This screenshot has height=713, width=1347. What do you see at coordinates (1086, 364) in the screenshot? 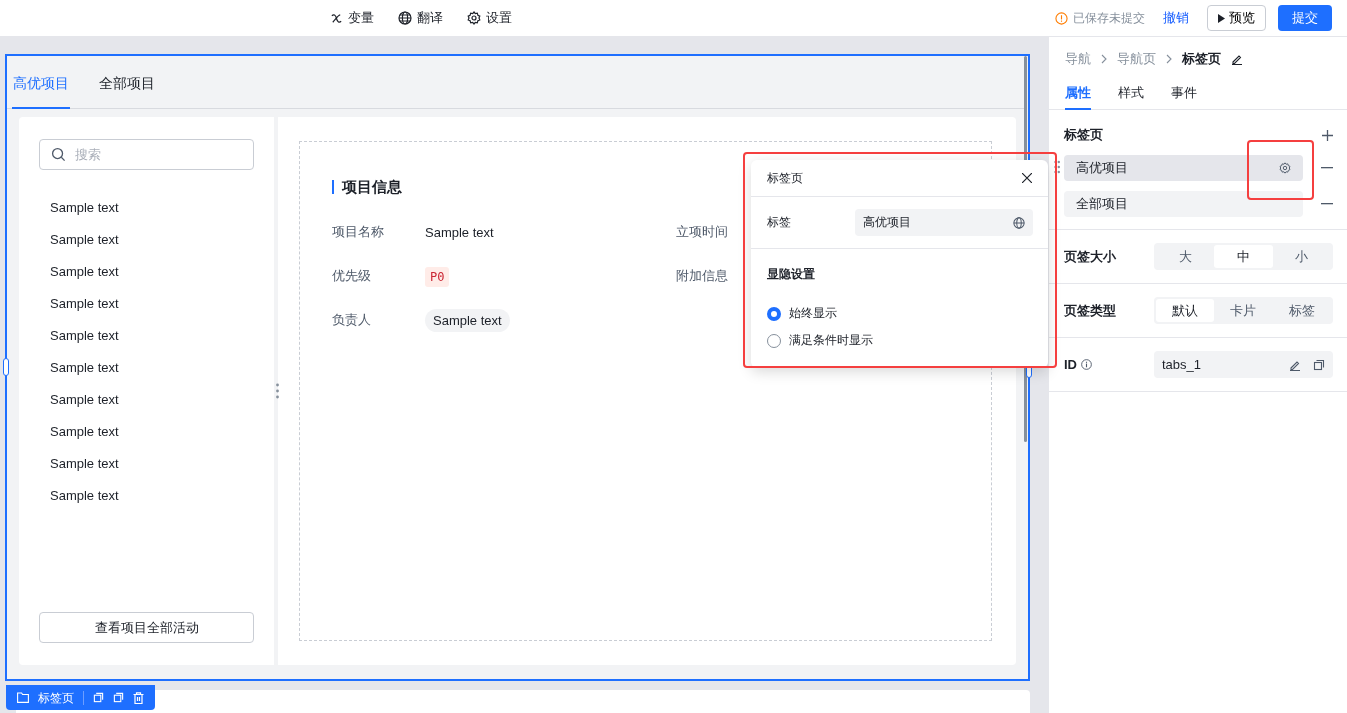
I see `info-icon` at bounding box center [1086, 364].